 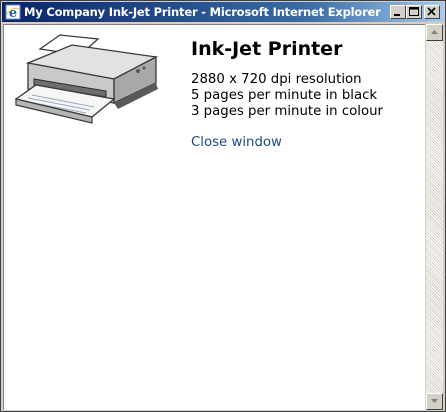 I want to click on scroll-down-arrow-icon, so click(x=434, y=401).